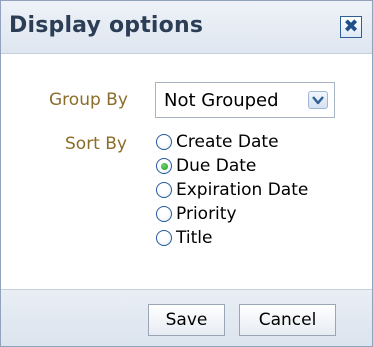  I want to click on radio-label: Expiration Date, so click(242, 190).